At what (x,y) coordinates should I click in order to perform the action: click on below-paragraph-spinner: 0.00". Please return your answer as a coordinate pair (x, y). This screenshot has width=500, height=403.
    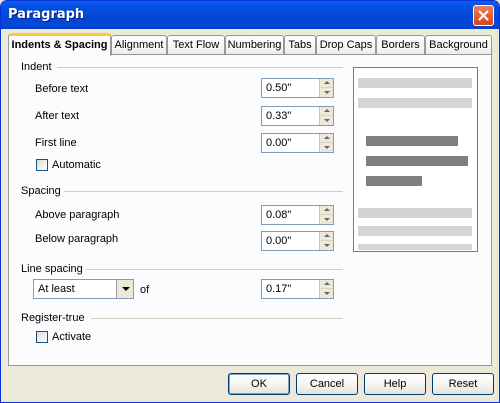
    Looking at the image, I should click on (297, 241).